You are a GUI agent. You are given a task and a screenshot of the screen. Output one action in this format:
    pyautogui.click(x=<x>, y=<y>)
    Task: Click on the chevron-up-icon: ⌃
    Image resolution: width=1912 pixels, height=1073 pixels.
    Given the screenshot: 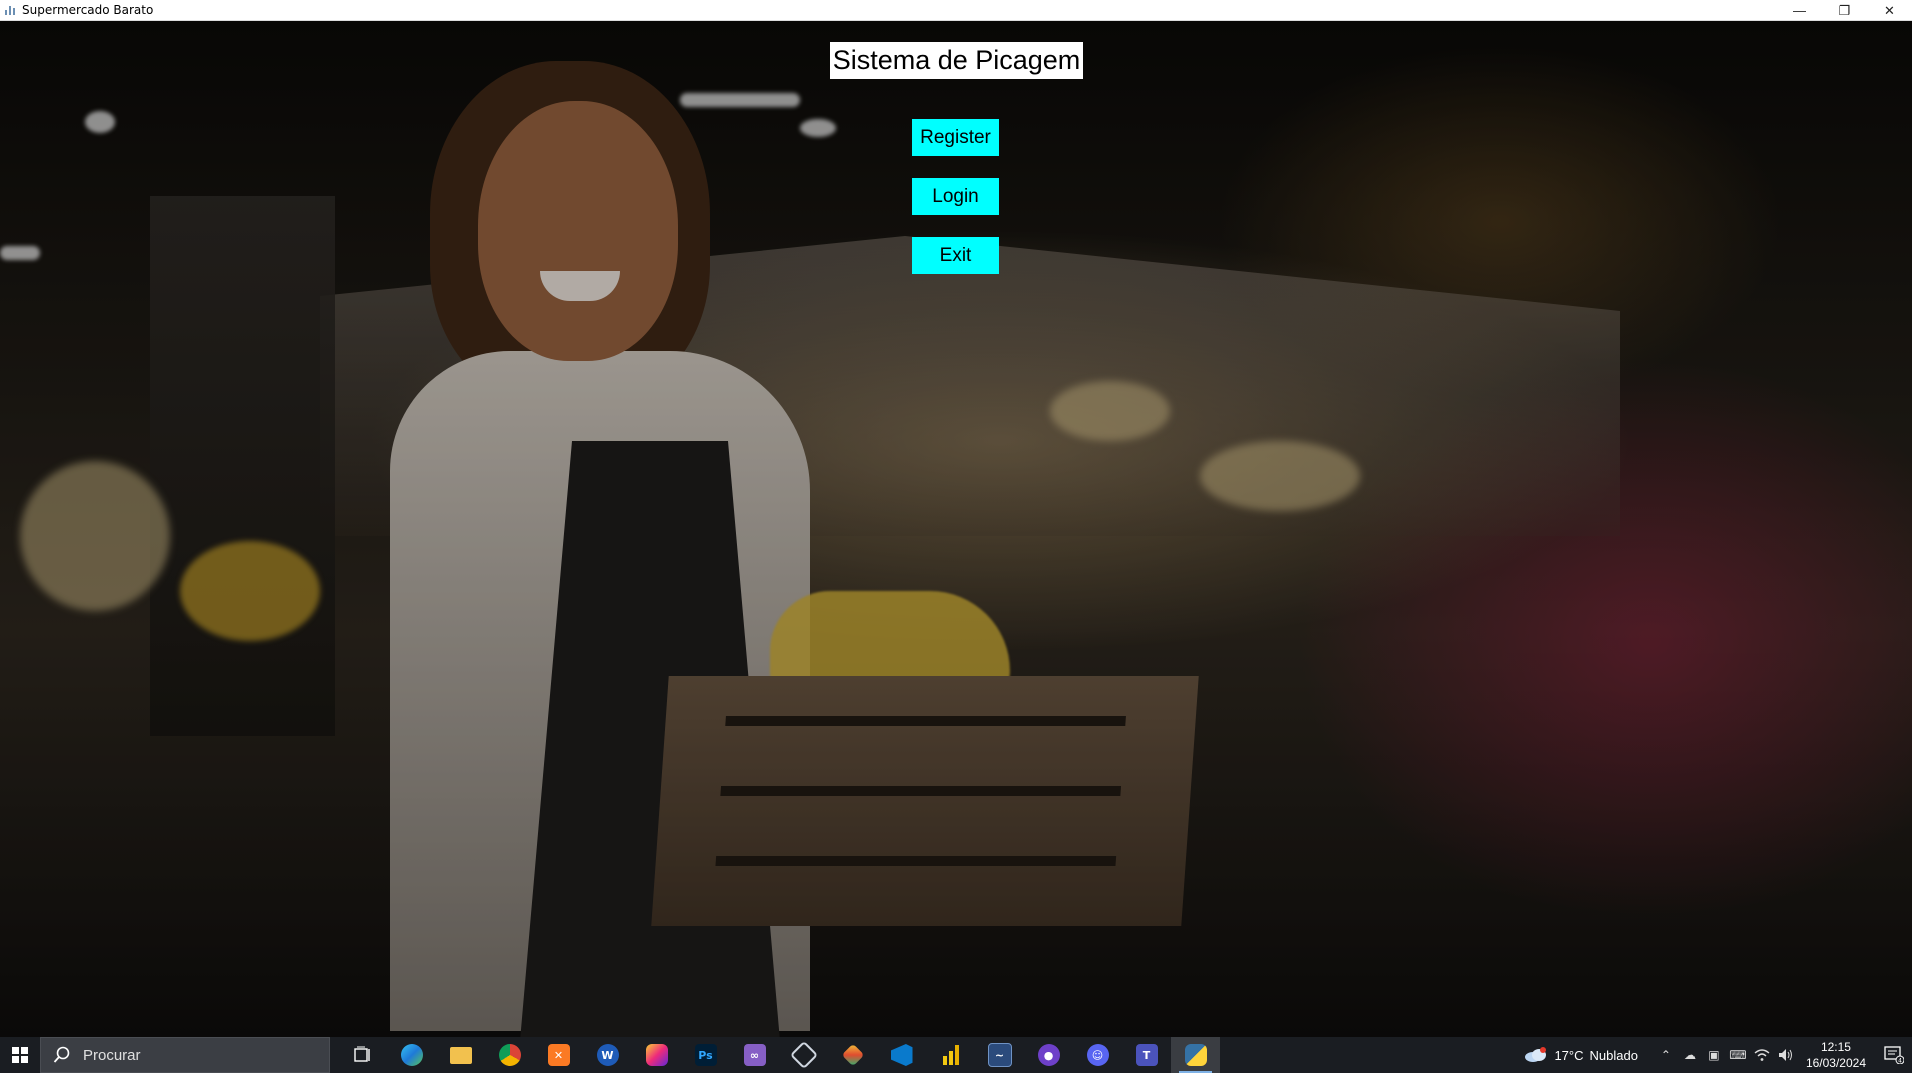 What is the action you would take?
    pyautogui.click(x=1666, y=1055)
    